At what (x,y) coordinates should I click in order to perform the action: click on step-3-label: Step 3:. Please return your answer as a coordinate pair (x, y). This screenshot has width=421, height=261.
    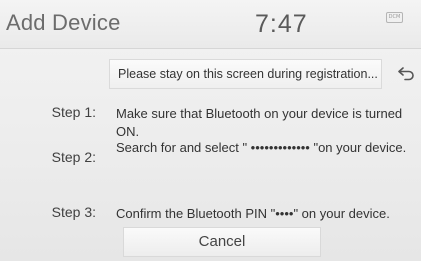
    Looking at the image, I should click on (73, 212).